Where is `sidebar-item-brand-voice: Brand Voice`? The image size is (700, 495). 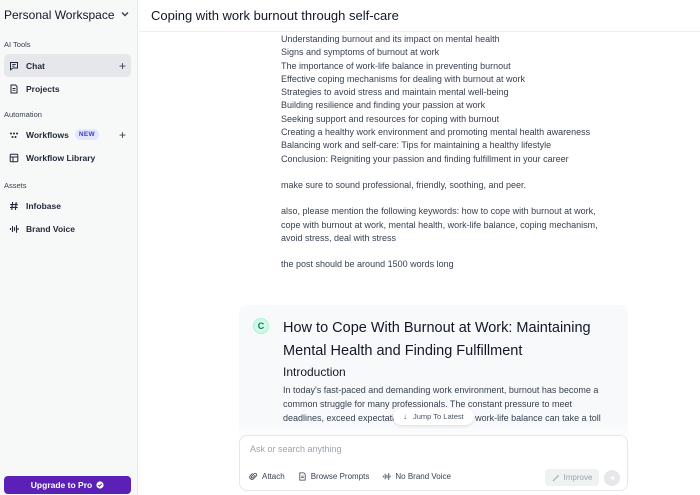 sidebar-item-brand-voice: Brand Voice is located at coordinates (67, 228).